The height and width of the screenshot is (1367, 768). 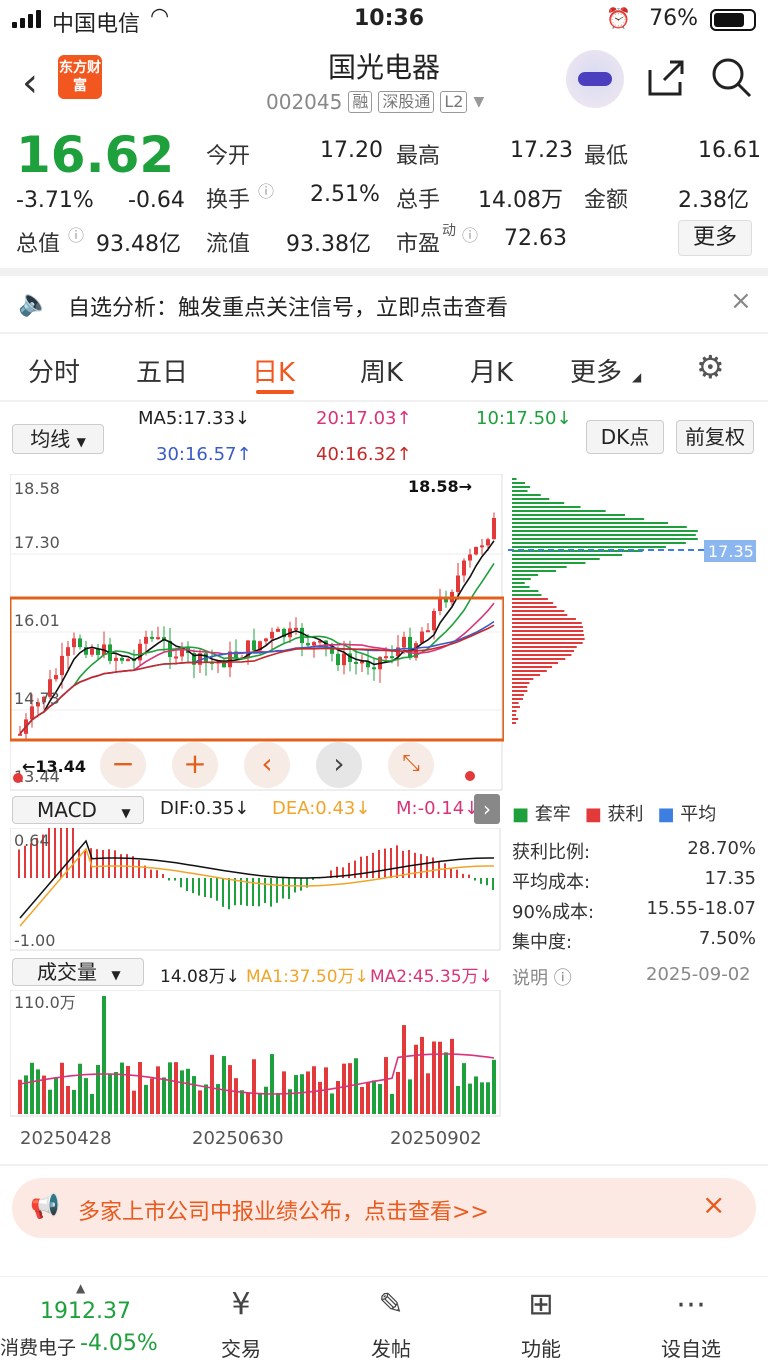 What do you see at coordinates (542, 977) in the screenshot?
I see `note-link: 说明 ⓘ` at bounding box center [542, 977].